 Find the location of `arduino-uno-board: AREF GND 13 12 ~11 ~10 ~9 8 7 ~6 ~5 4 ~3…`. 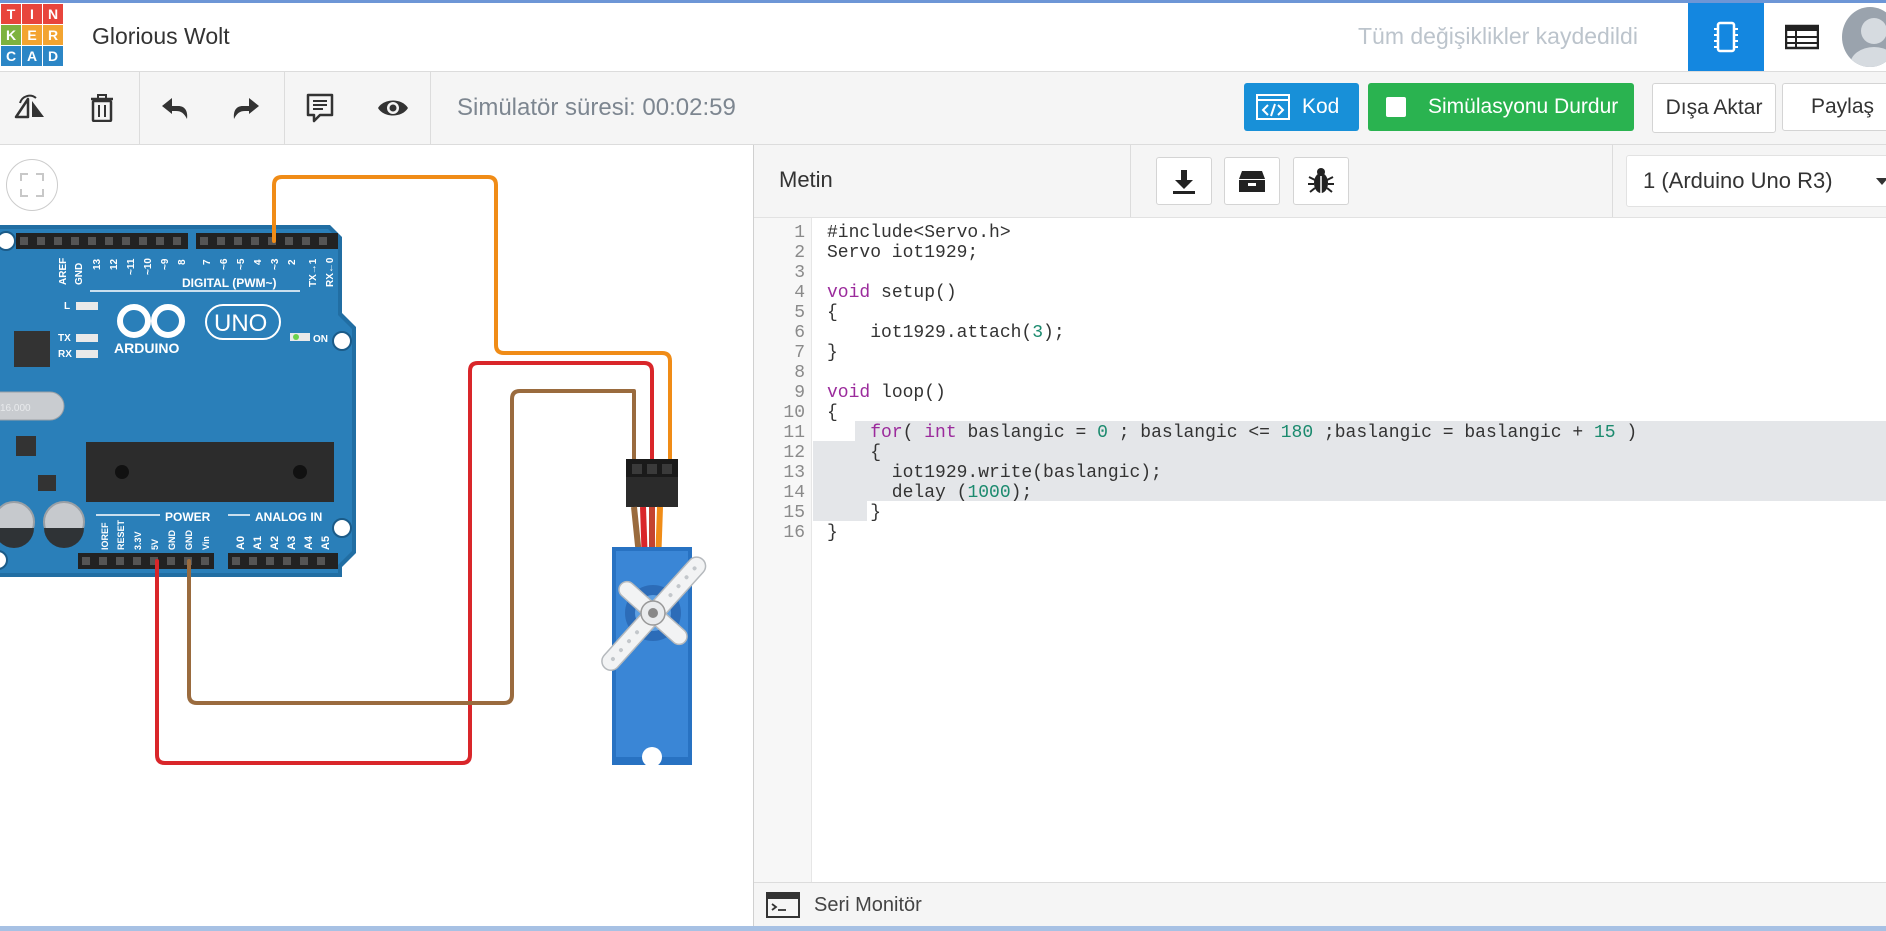

arduino-uno-board: AREF GND 13 12 ~11 ~10 ~9 8 7 ~6 ~5 4 ~3… is located at coordinates (178, 401).